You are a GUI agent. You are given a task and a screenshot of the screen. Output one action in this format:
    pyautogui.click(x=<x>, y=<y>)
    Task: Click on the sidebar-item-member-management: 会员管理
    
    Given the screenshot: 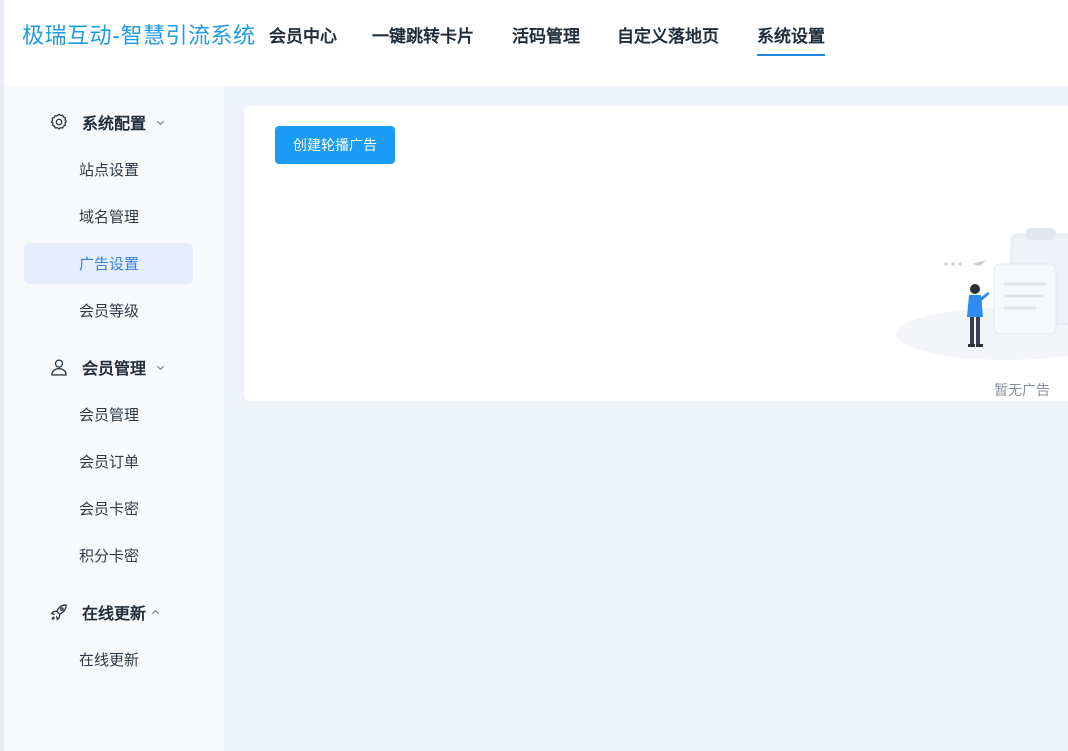 What is the action you would take?
    pyautogui.click(x=108, y=414)
    